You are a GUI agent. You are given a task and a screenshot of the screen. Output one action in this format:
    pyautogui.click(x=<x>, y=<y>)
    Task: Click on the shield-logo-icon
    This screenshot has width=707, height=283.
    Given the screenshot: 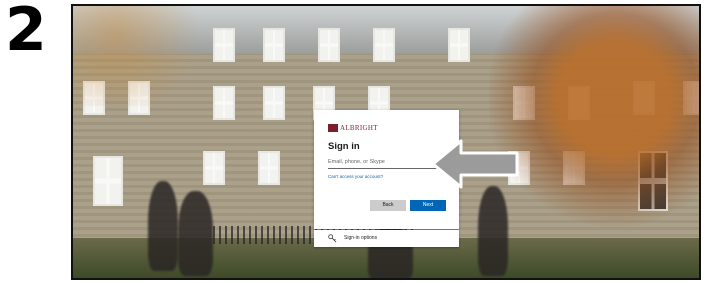 What is the action you would take?
    pyautogui.click(x=333, y=128)
    